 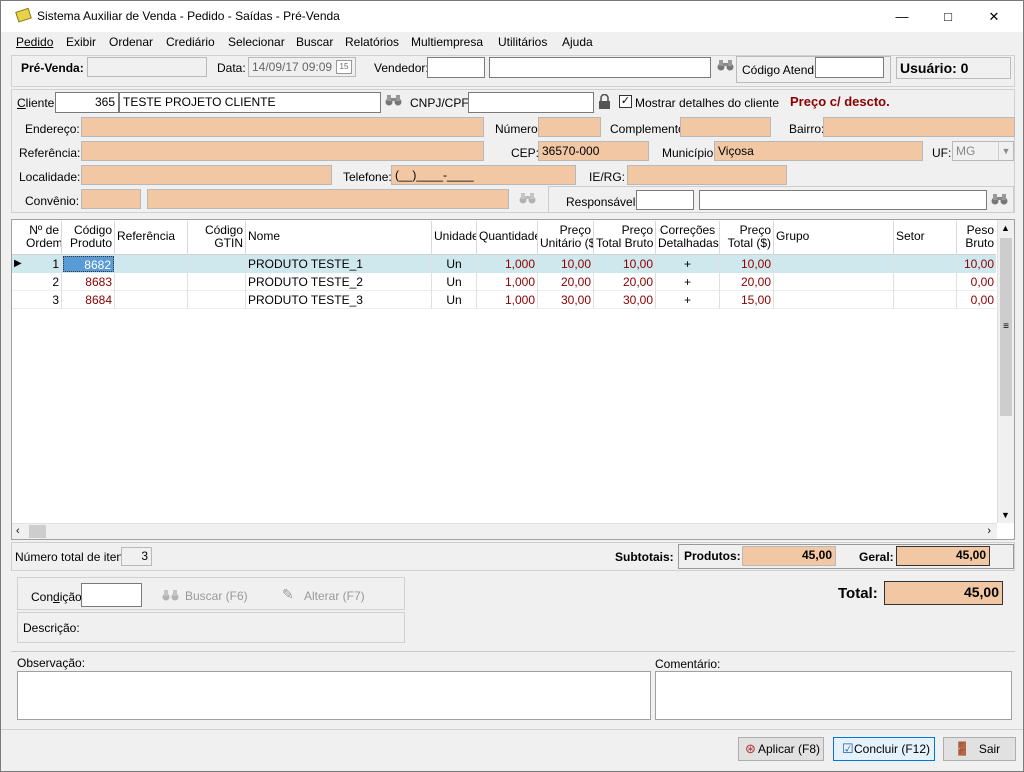 What do you see at coordinates (339, 238) in the screenshot?
I see `col-nome: Nome` at bounding box center [339, 238].